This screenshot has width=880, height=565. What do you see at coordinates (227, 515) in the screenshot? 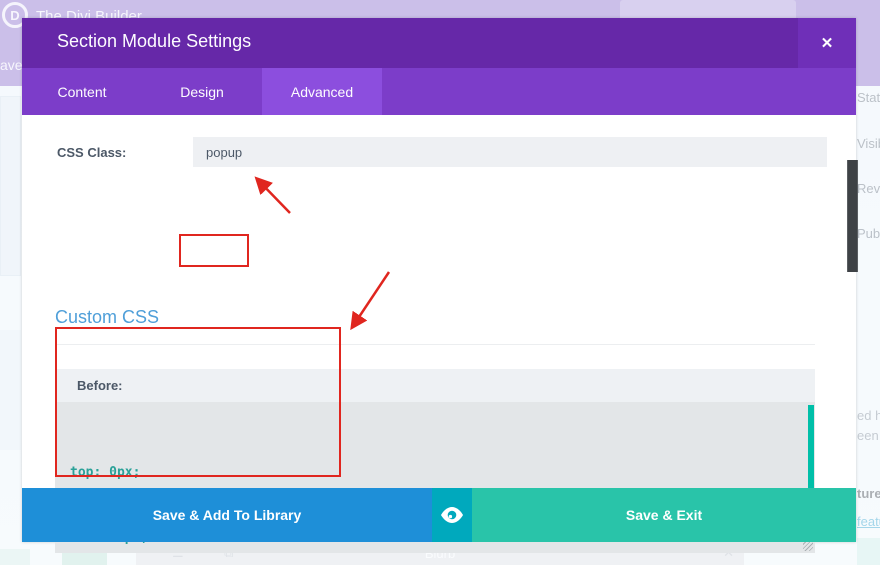
I see `save-add-library-button: Save & Add To Library` at bounding box center [227, 515].